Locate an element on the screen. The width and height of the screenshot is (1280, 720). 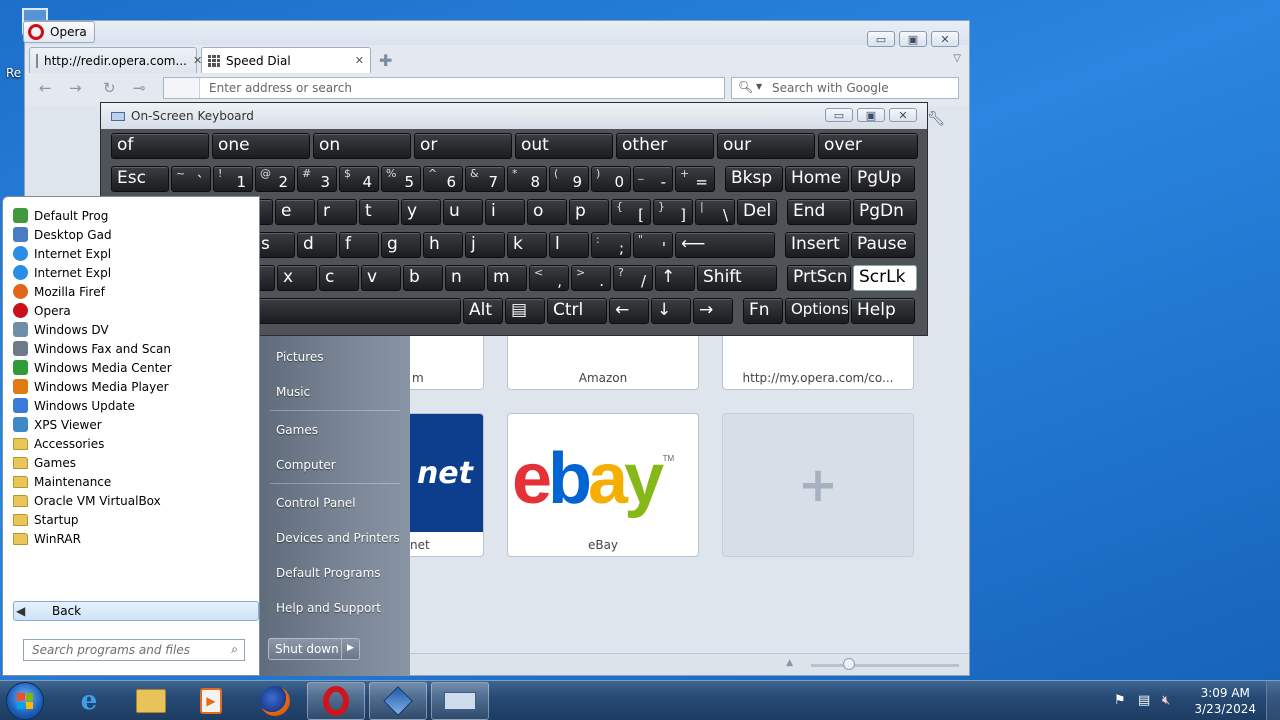
program-item: Windows Media Player is located at coordinates (91, 386).